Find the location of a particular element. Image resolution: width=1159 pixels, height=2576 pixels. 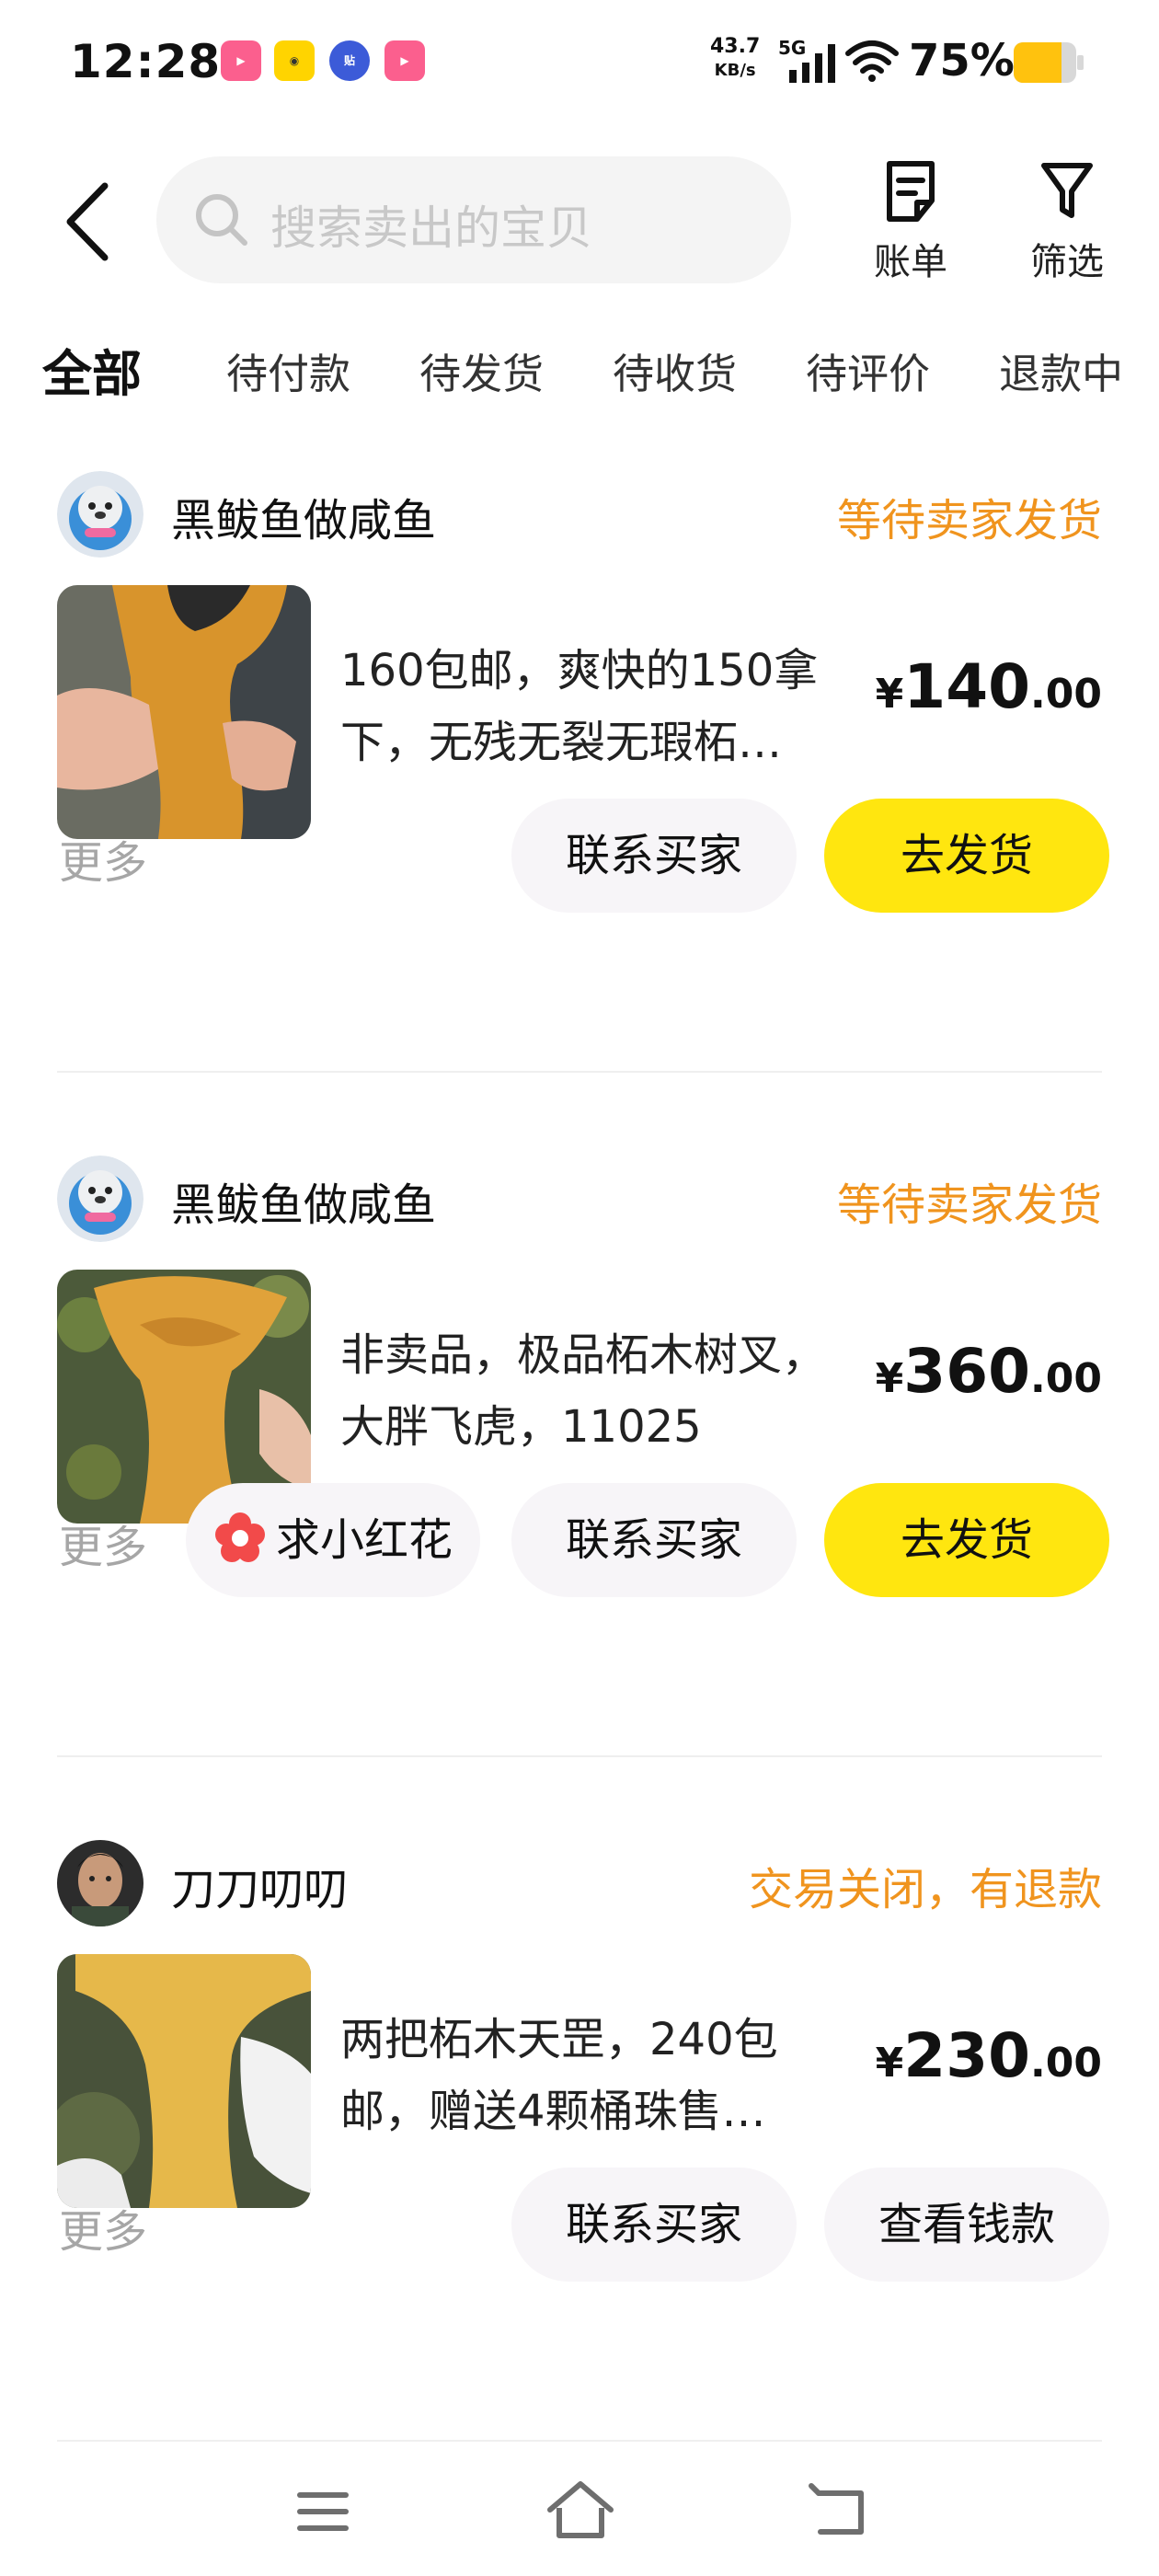

bill-icon is located at coordinates (911, 191).